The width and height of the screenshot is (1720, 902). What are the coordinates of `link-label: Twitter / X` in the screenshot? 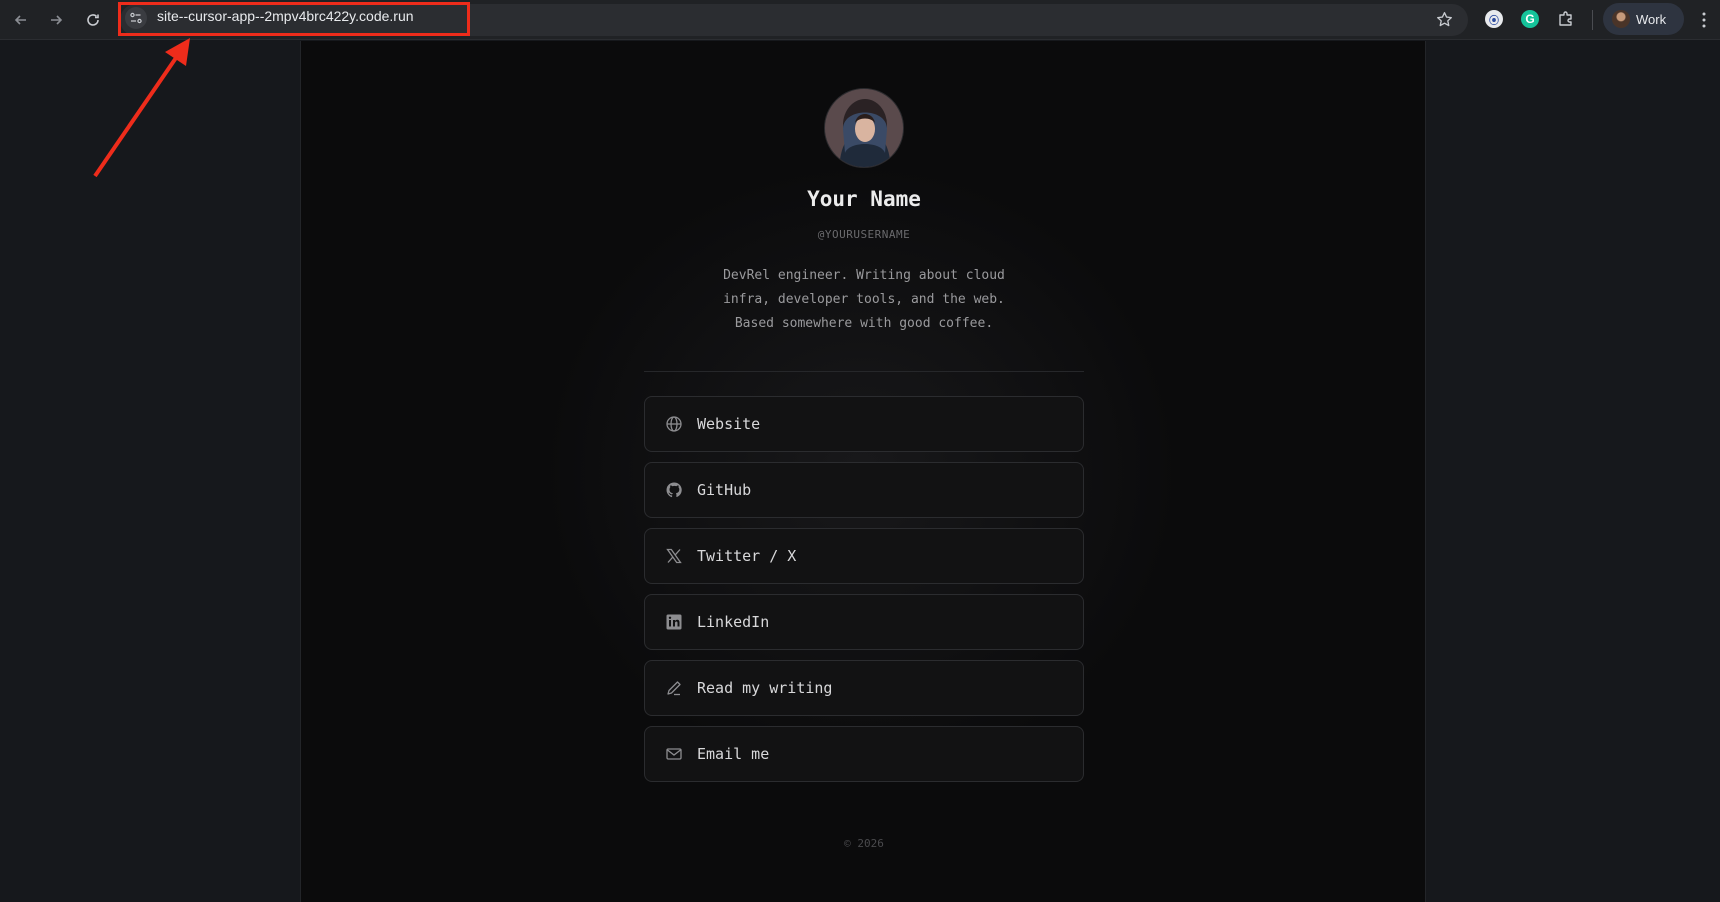 It's located at (747, 556).